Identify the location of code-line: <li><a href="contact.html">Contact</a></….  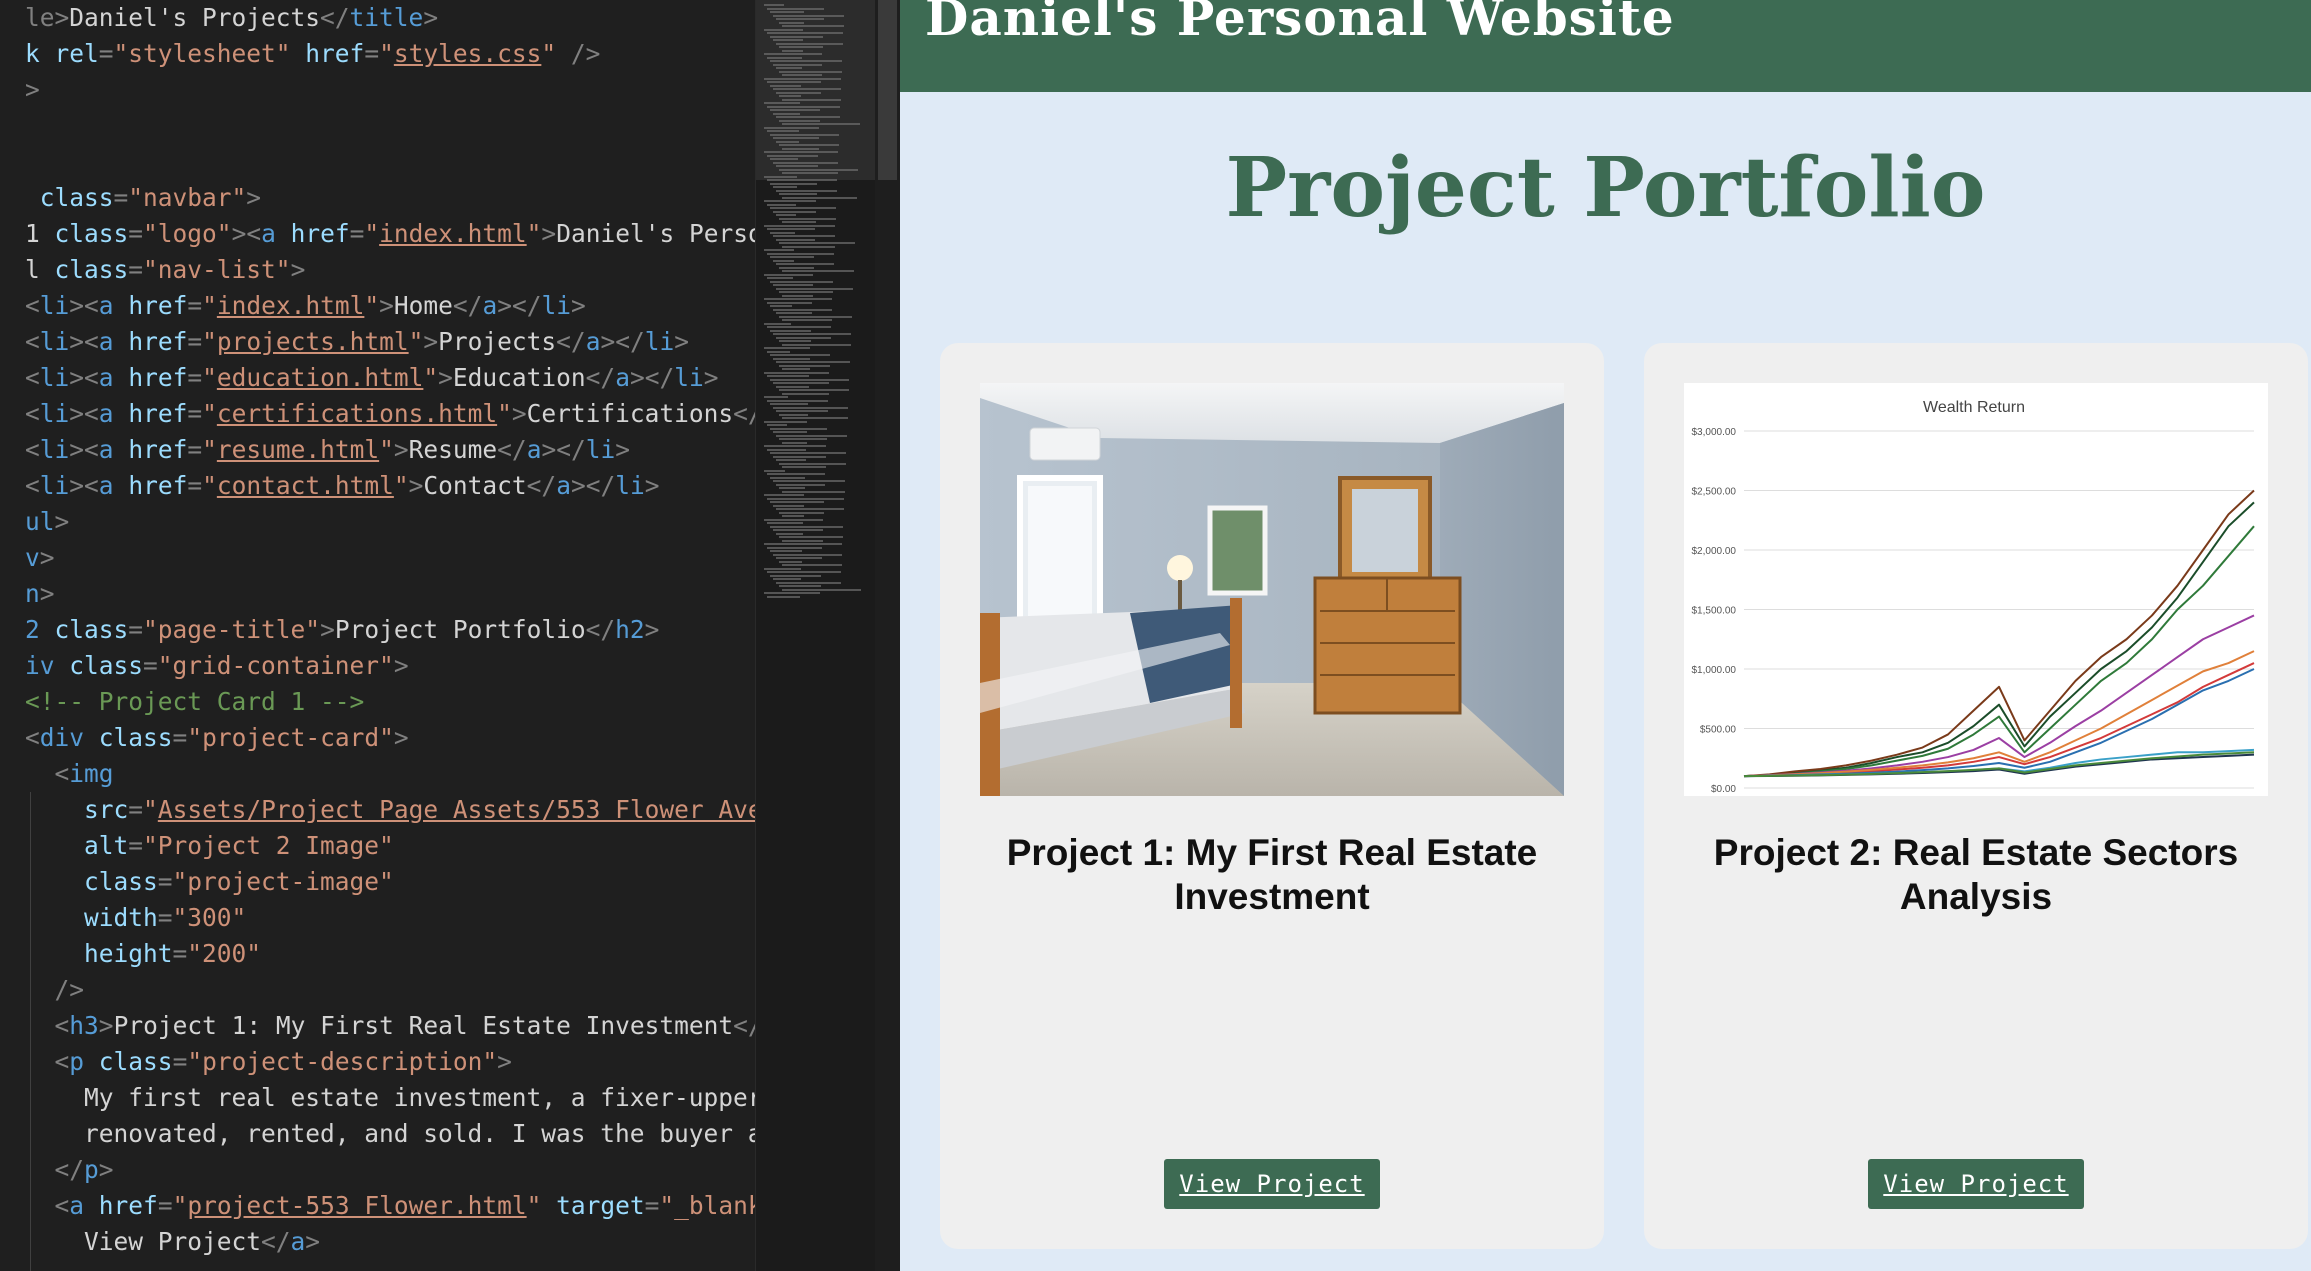
(390, 486).